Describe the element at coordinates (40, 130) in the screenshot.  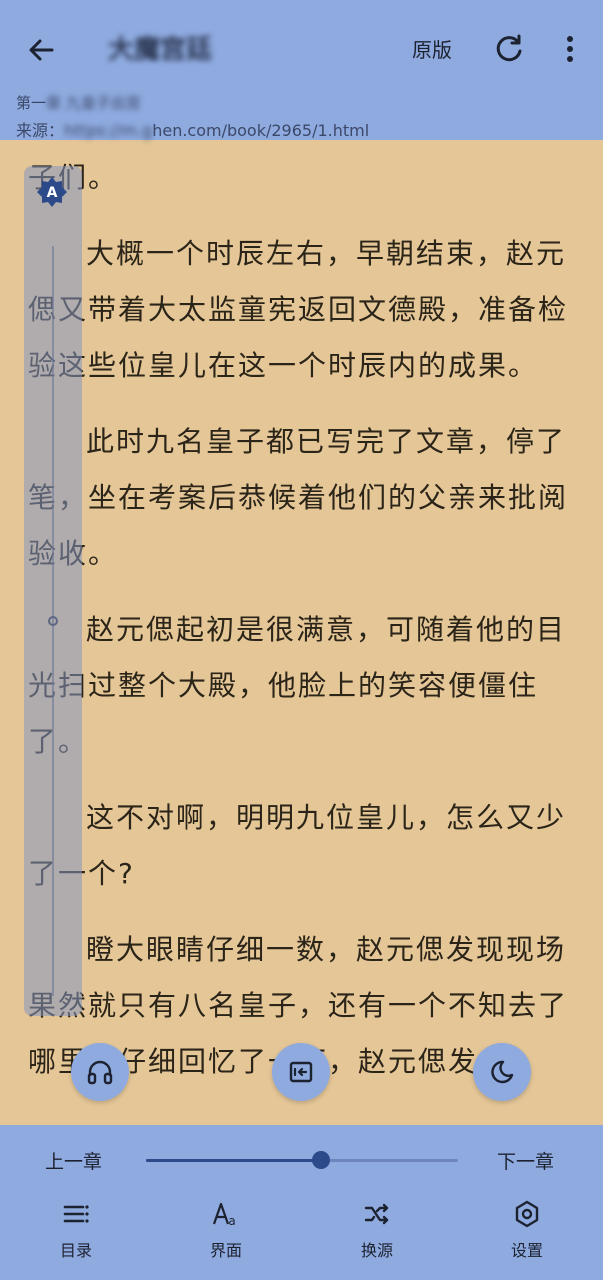
I see `source-label: 来源：` at that location.